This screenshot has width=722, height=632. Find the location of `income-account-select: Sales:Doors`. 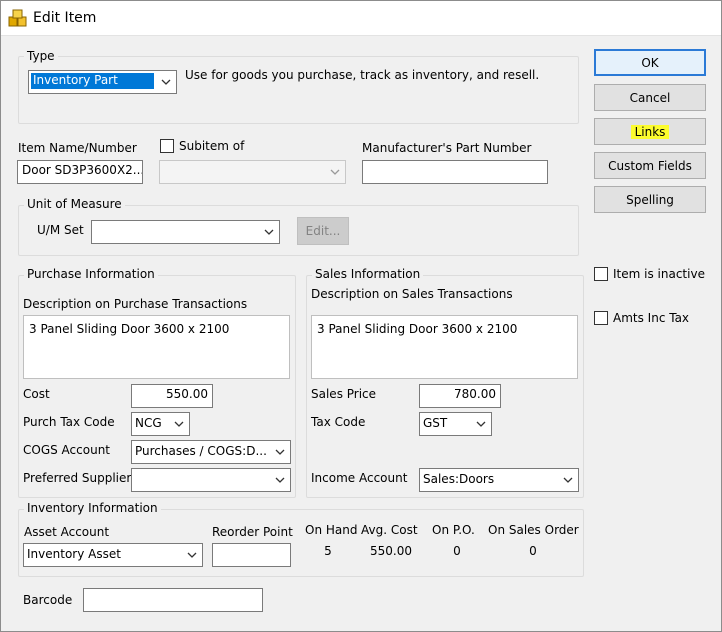

income-account-select: Sales:Doors is located at coordinates (499, 480).